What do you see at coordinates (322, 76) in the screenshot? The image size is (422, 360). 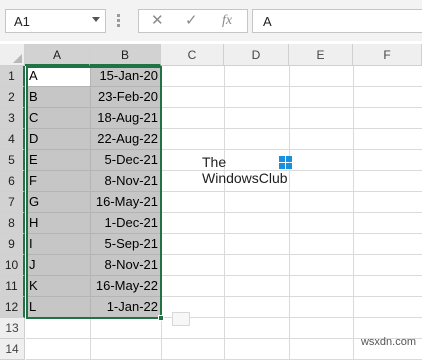 I see `cell-e1` at bounding box center [322, 76].